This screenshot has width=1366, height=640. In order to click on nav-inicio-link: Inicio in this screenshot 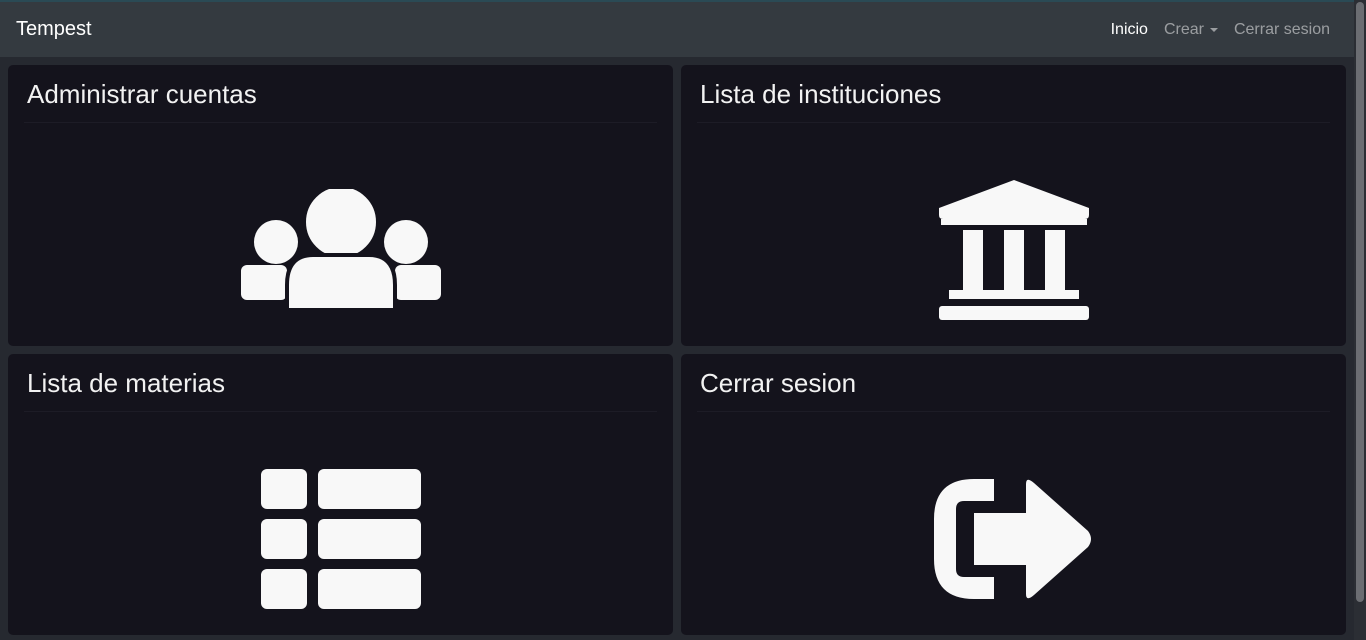, I will do `click(1129, 30)`.